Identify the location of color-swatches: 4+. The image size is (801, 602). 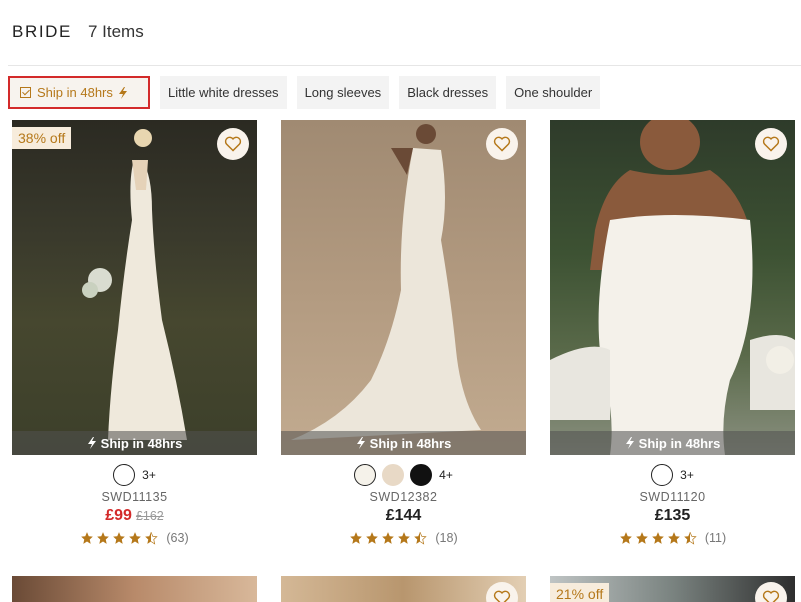
(403, 475).